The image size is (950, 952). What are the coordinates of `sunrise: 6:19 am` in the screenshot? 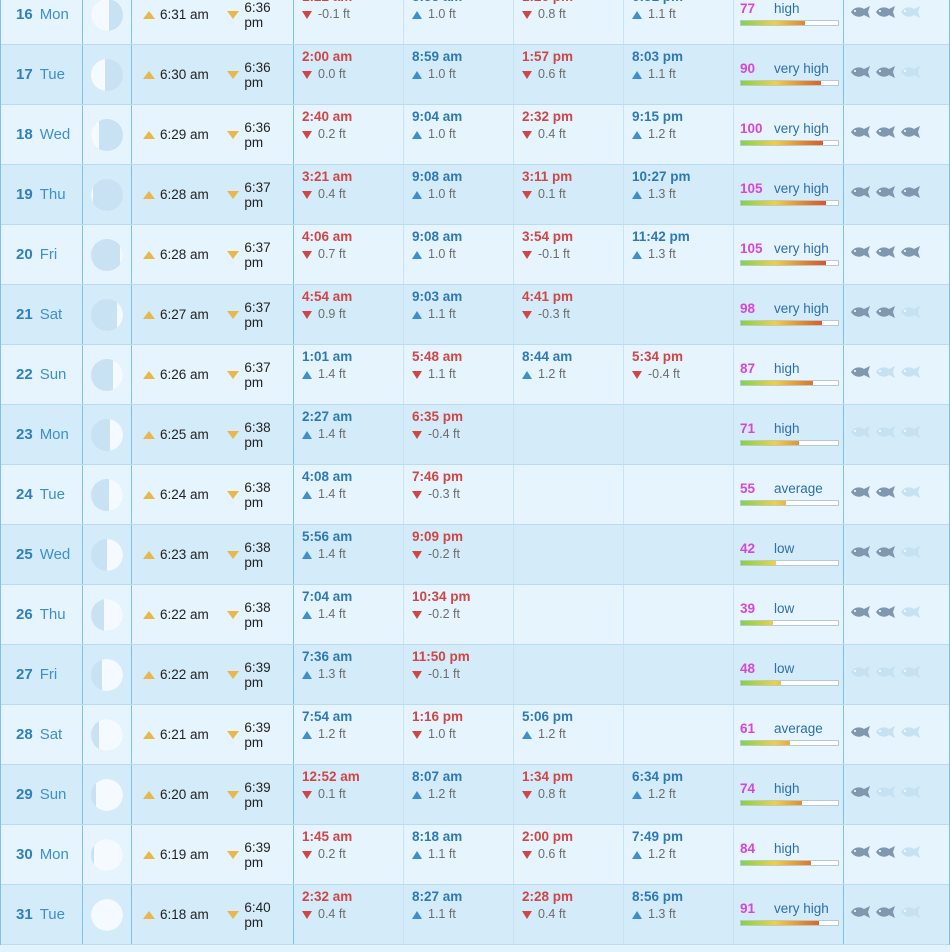 It's located at (185, 854).